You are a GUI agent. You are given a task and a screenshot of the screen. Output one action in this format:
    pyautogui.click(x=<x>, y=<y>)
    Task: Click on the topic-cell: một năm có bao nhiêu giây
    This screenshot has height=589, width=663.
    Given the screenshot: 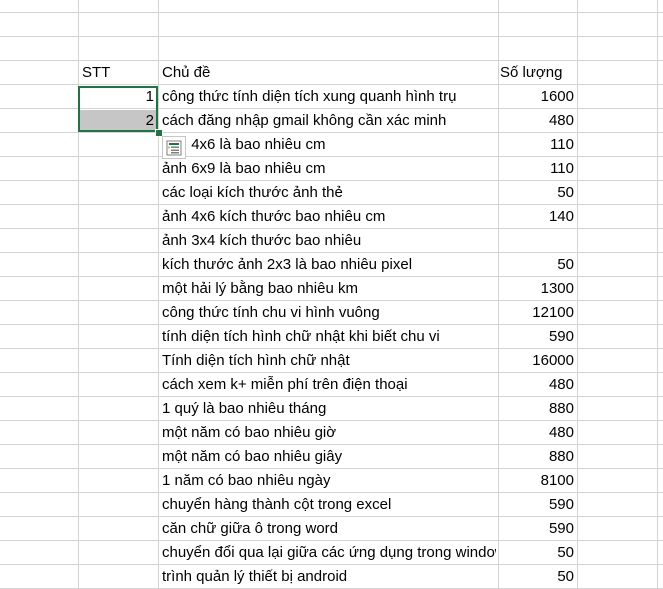 What is the action you would take?
    pyautogui.click(x=329, y=456)
    